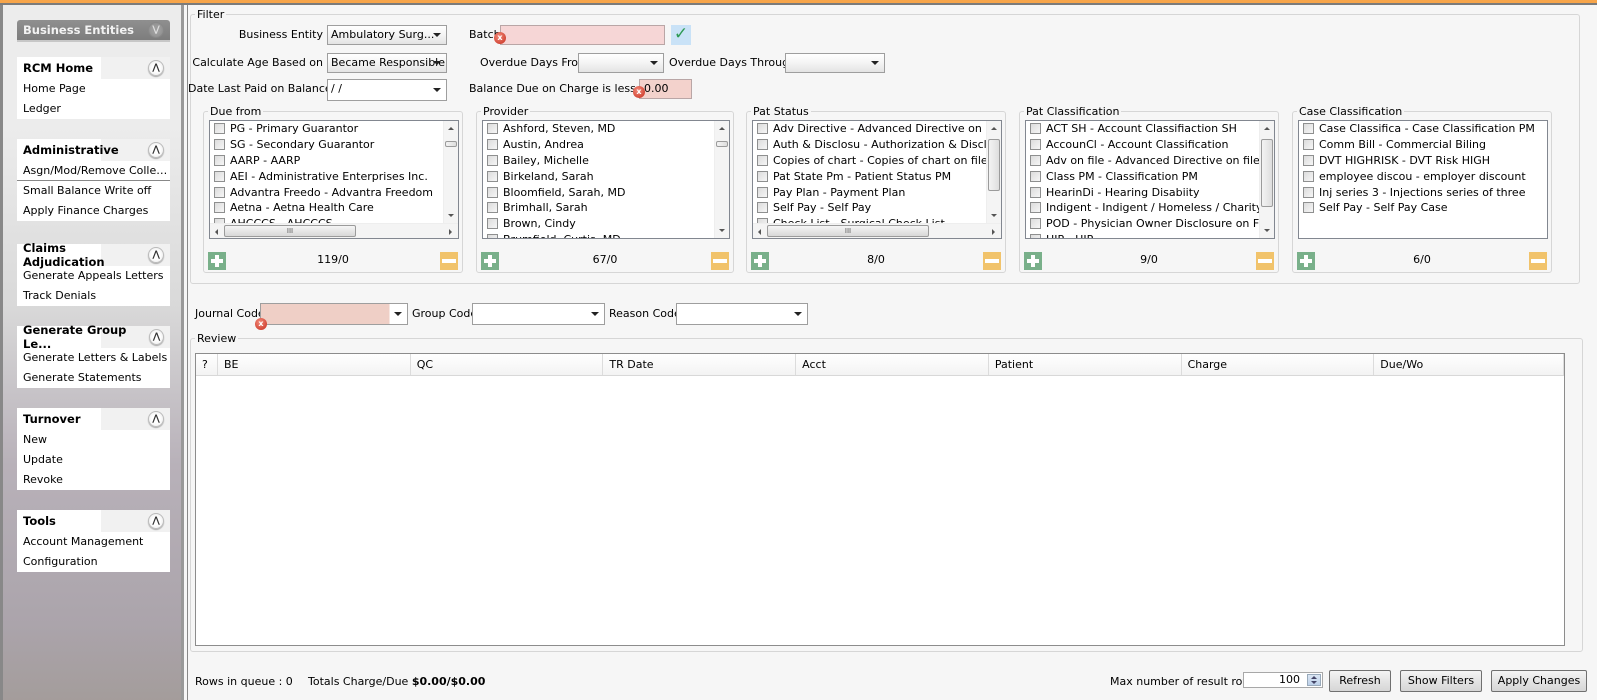  What do you see at coordinates (93, 150) in the screenshot?
I see `group-header: Administrative ⋀` at bounding box center [93, 150].